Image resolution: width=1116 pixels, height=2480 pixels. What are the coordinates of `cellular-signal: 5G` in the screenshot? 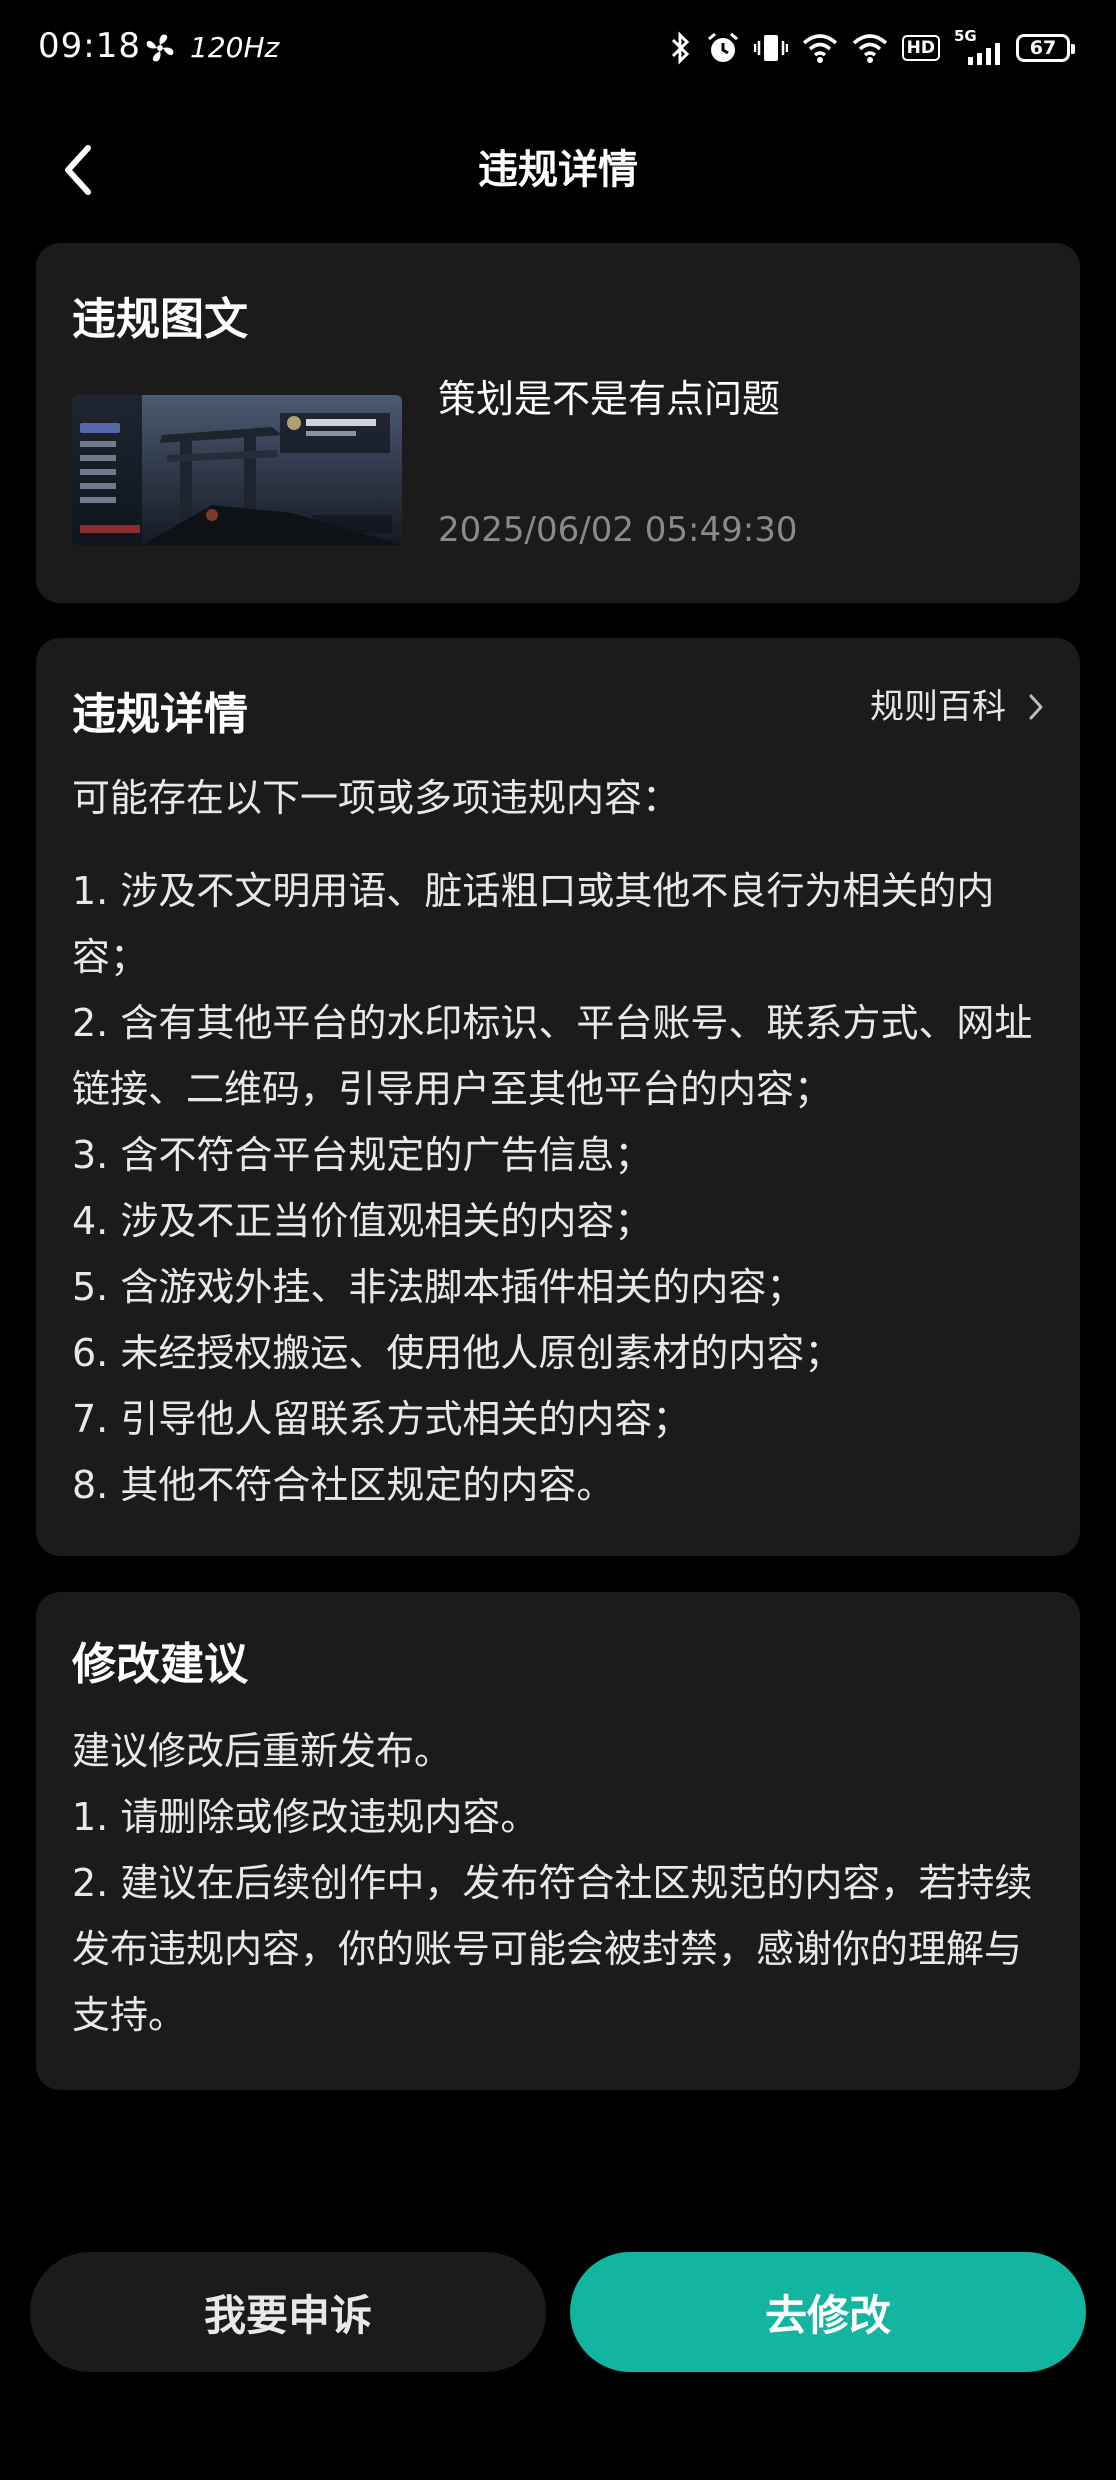 It's located at (978, 46).